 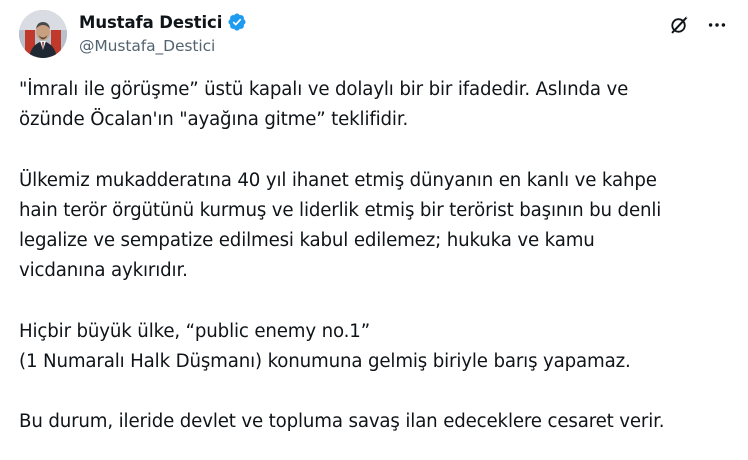 What do you see at coordinates (163, 46) in the screenshot?
I see `author-handle: @Mustafa_Destici` at bounding box center [163, 46].